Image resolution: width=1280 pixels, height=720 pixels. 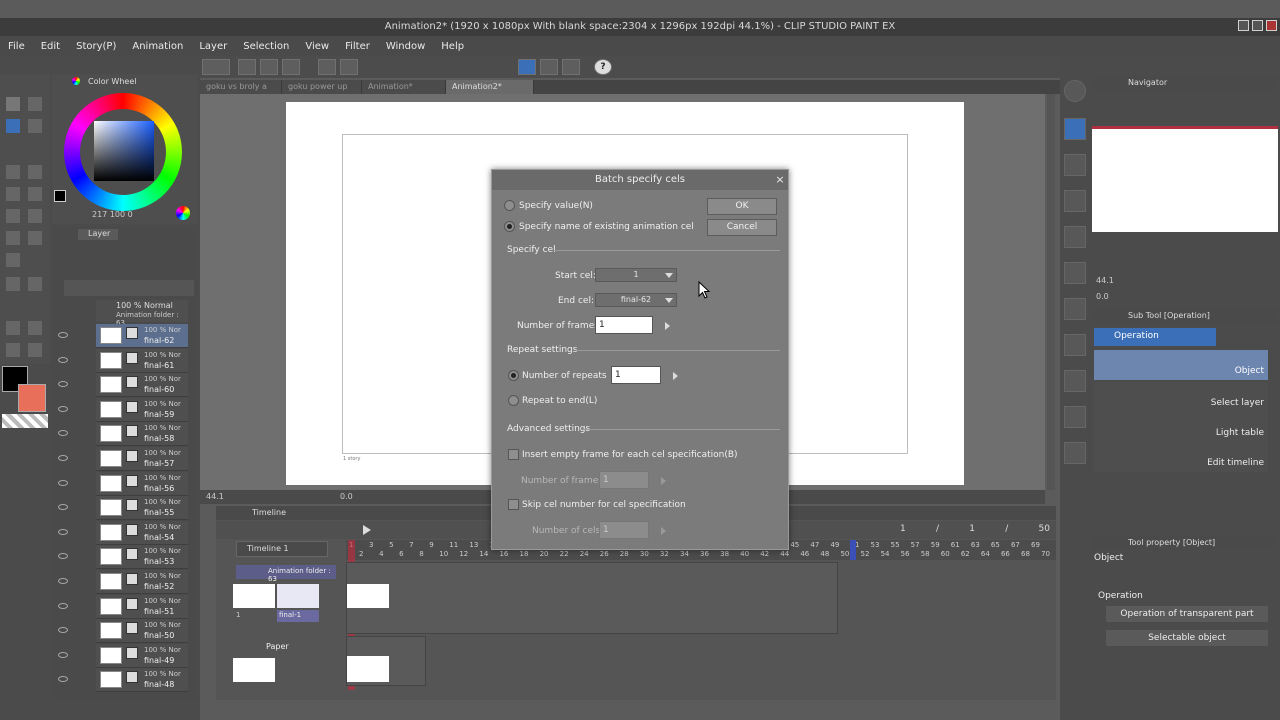 What do you see at coordinates (142, 385) in the screenshot?
I see `layer-row: 100 % Nor final-60` at bounding box center [142, 385].